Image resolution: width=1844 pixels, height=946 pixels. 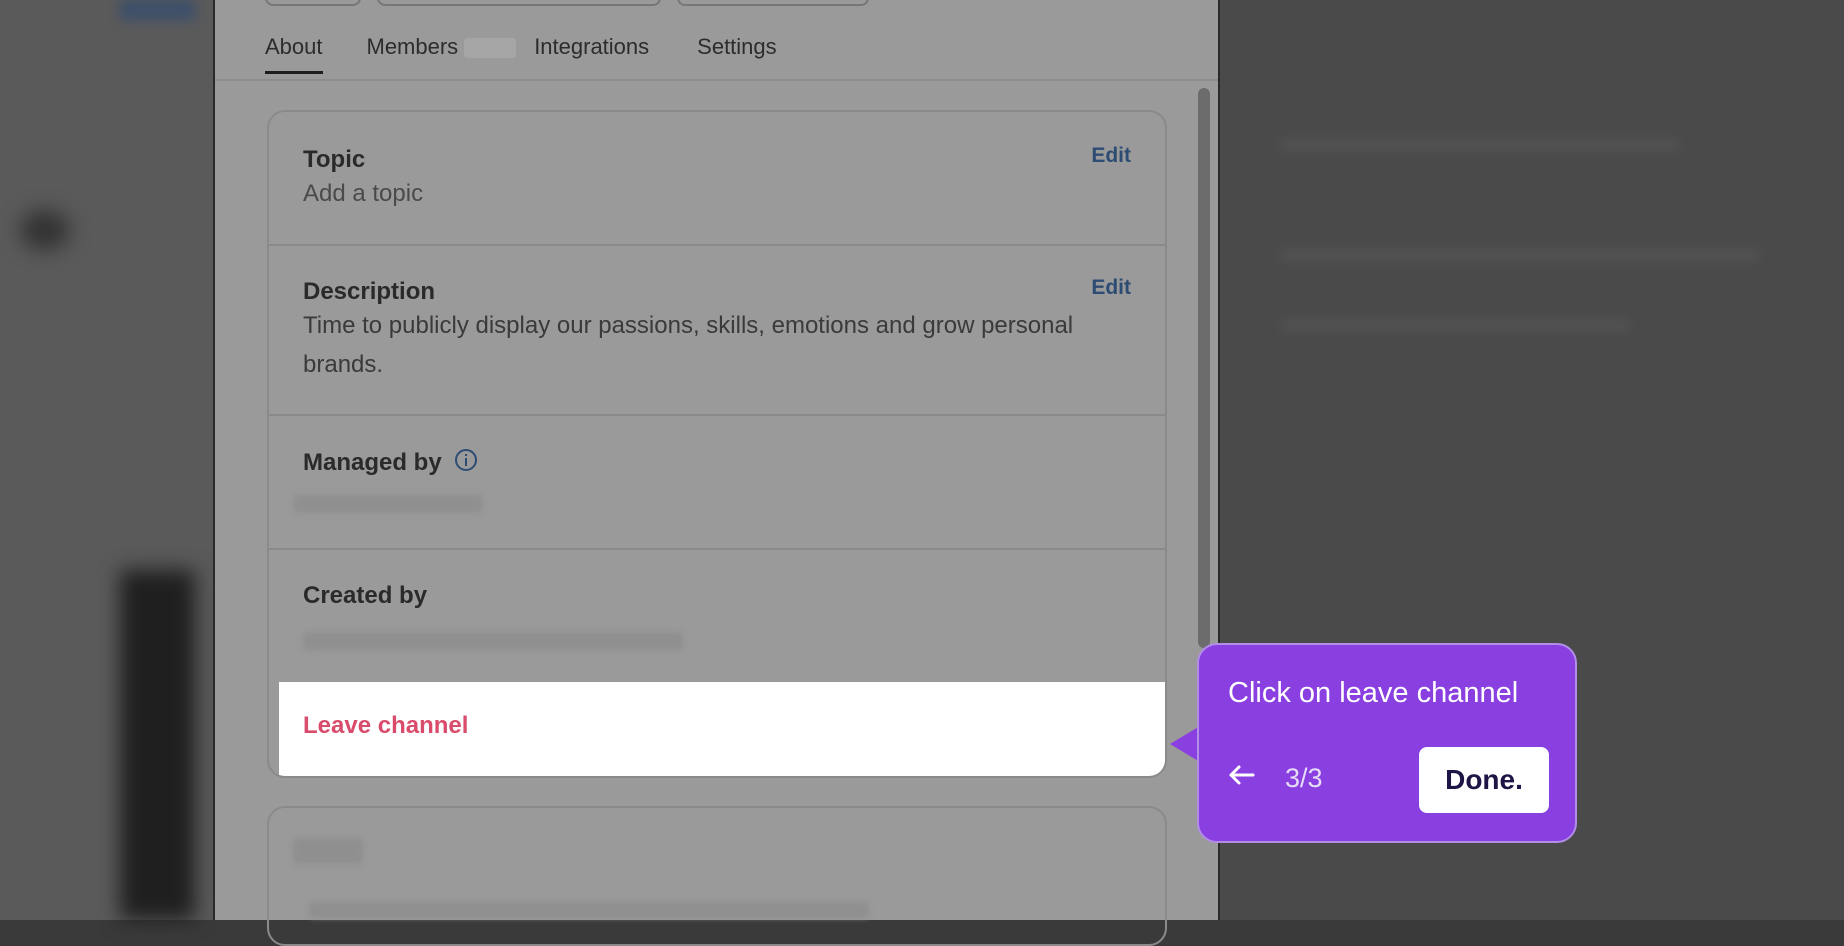 I want to click on tab-about: About, so click(x=294, y=54).